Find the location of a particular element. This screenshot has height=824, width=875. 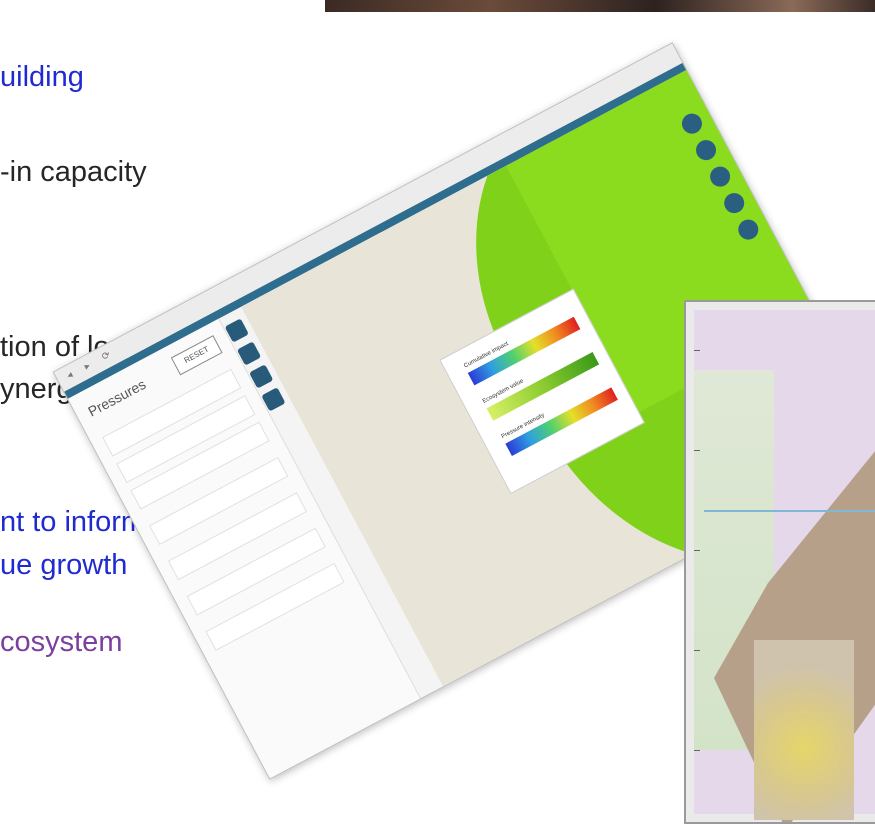

slide-text-line-1: uilding is located at coordinates (42, 77).